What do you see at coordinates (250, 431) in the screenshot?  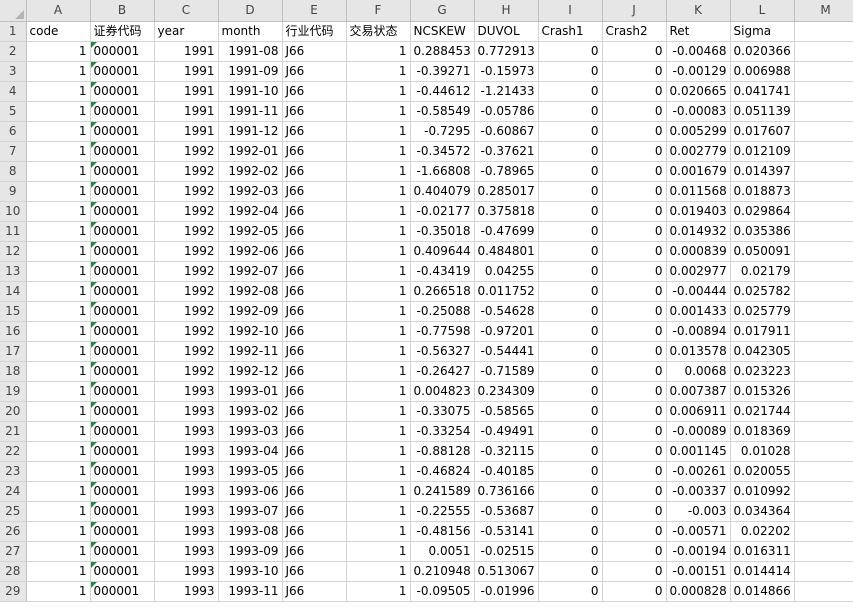 I see `cell-month: 1993-03` at bounding box center [250, 431].